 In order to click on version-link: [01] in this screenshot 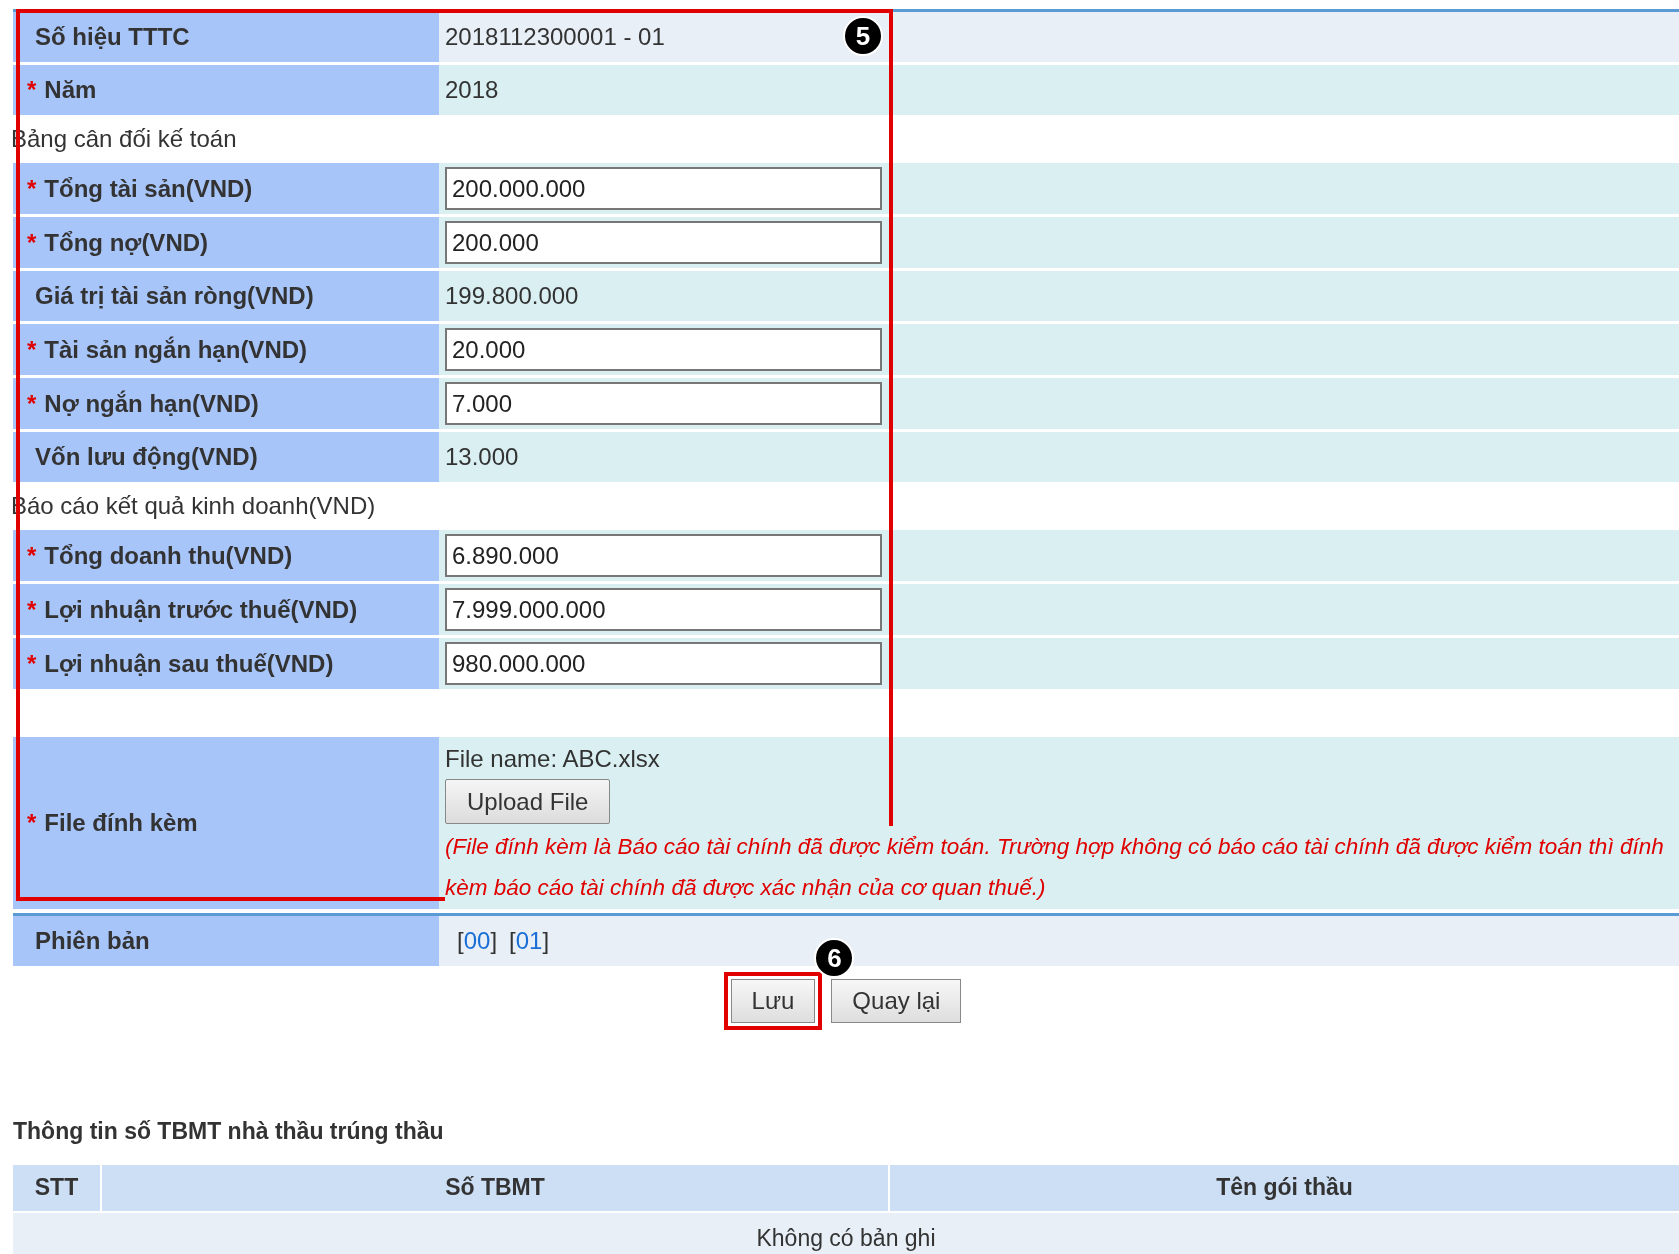, I will do `click(529, 941)`.